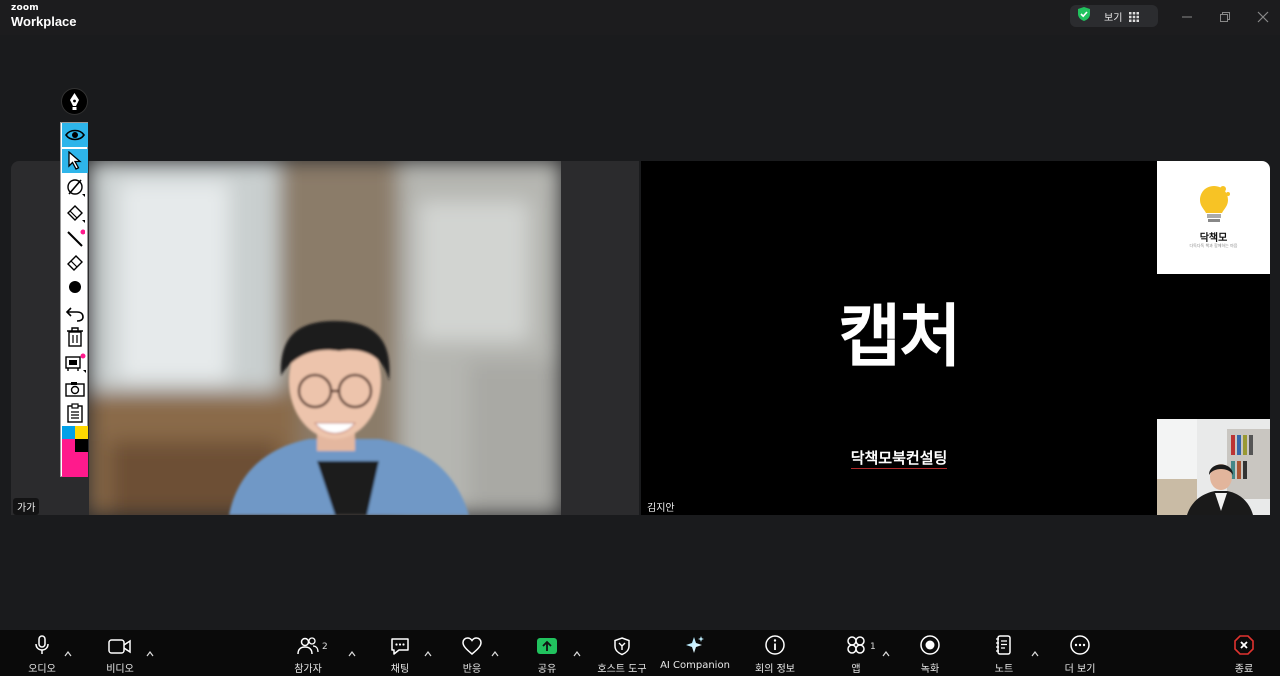 The height and width of the screenshot is (676, 1280). I want to click on chat-icon, so click(400, 643).